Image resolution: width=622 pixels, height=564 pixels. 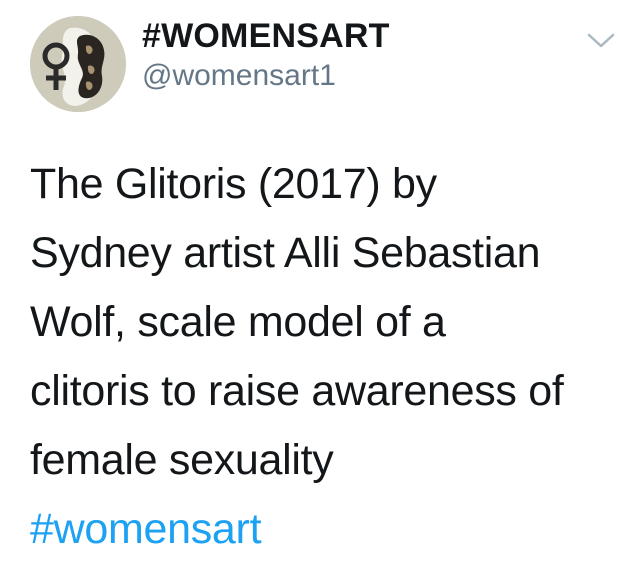 What do you see at coordinates (266, 36) in the screenshot?
I see `author-display-name: #WOMENSART` at bounding box center [266, 36].